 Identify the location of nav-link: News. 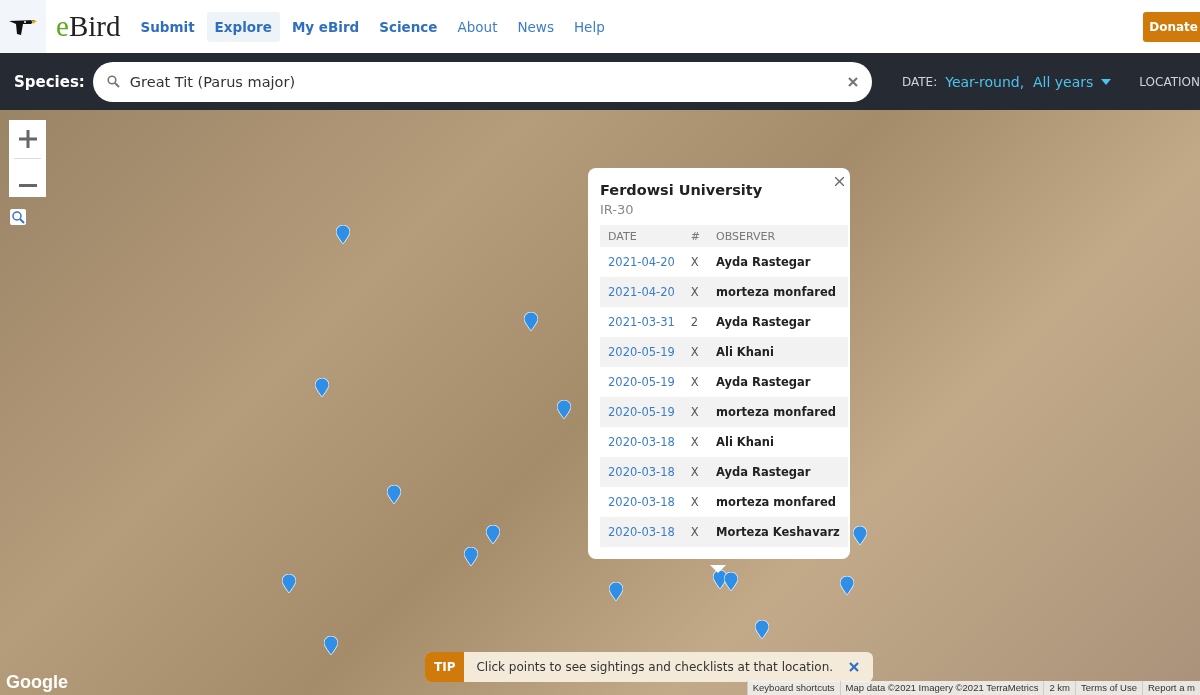
(535, 26).